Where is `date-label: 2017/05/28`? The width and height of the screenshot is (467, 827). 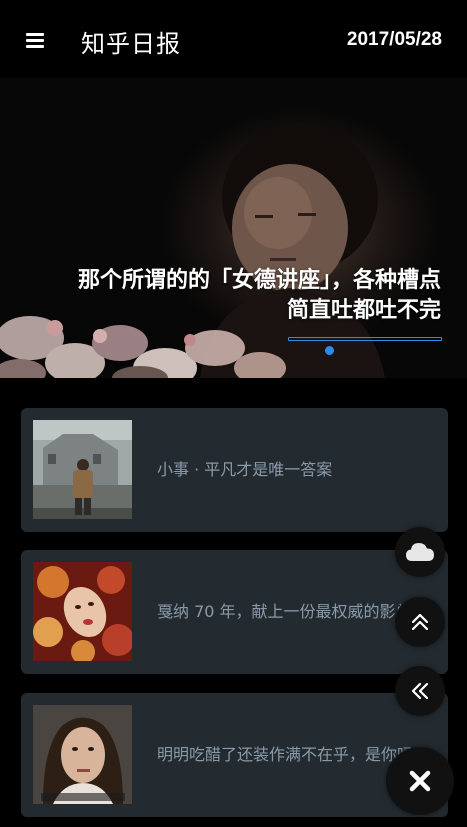
date-label: 2017/05/28 is located at coordinates (394, 39).